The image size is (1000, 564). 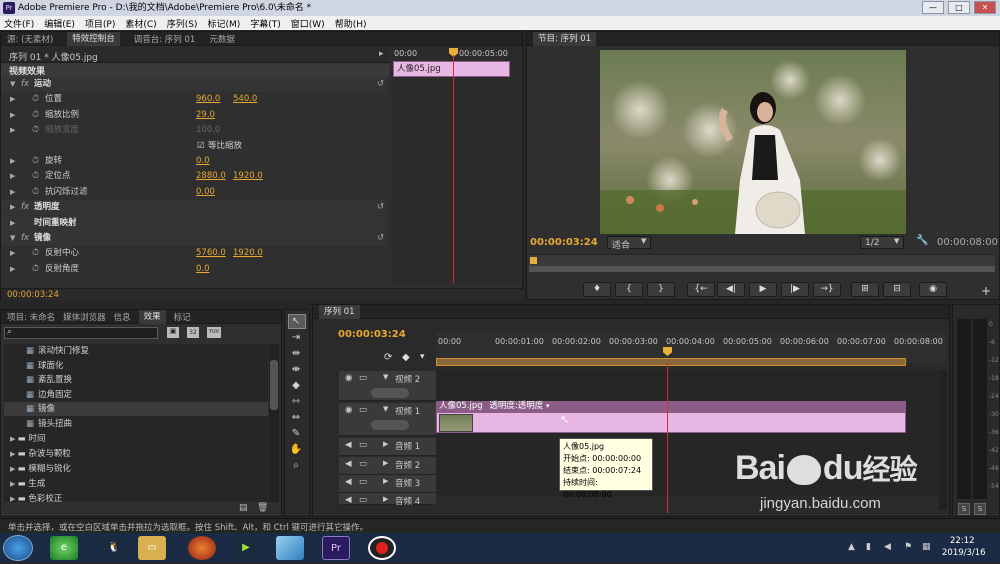 I want to click on menu-item: 字幕(T), so click(x=265, y=23).